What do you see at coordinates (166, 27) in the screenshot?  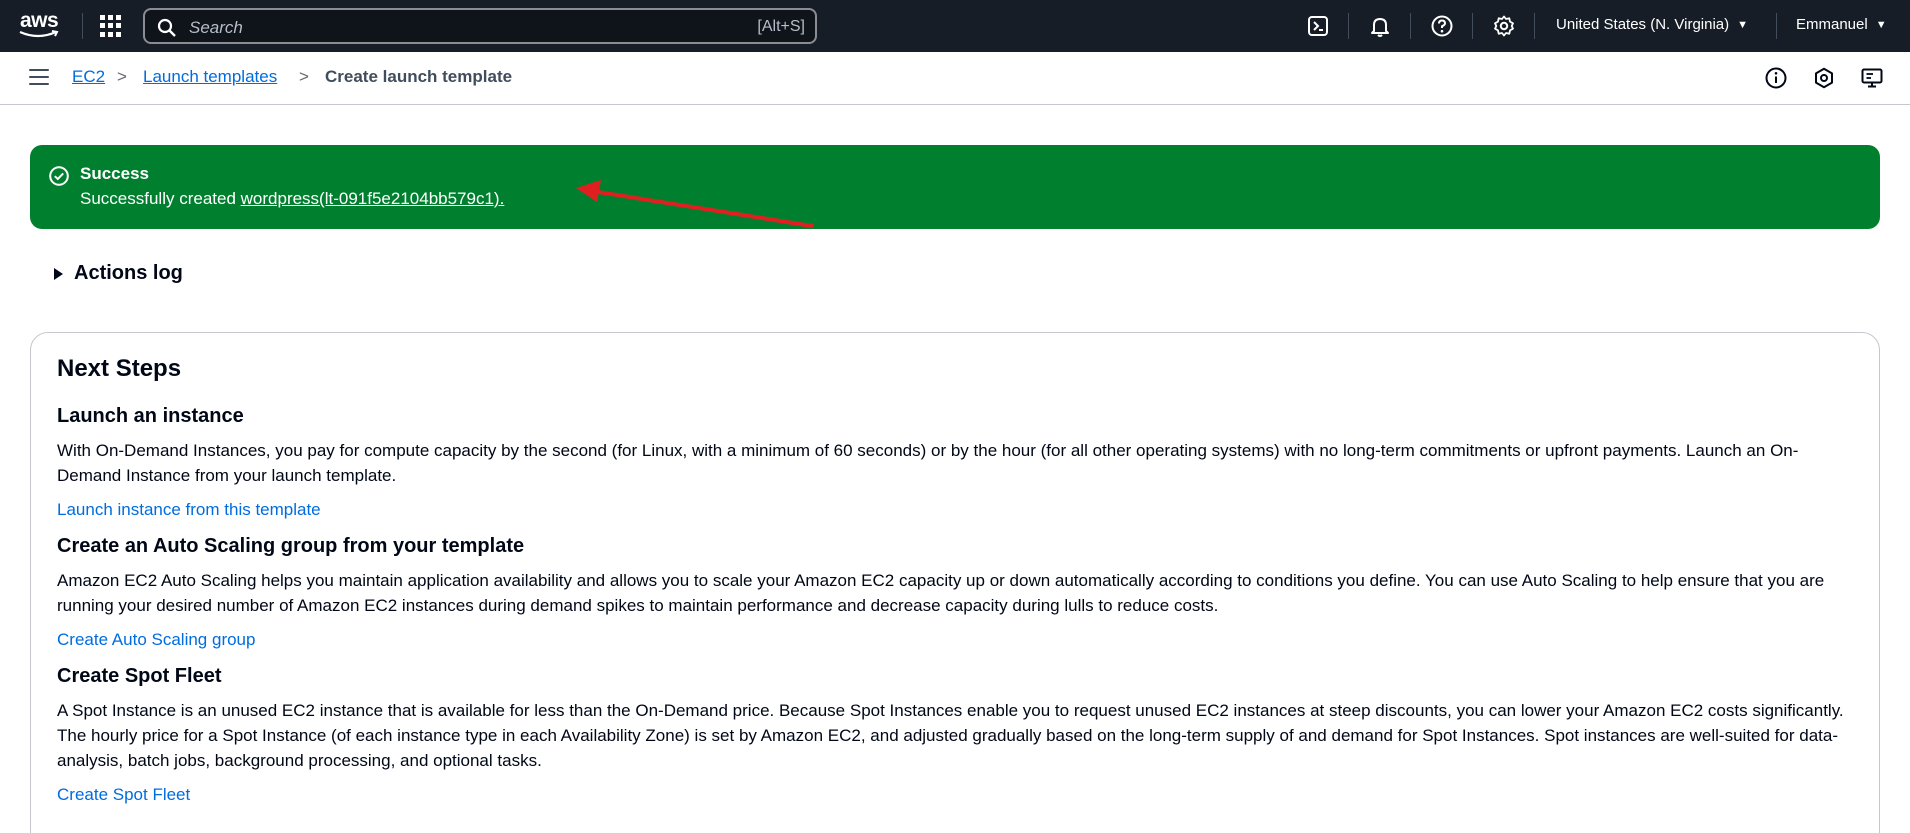 I see `search-icon` at bounding box center [166, 27].